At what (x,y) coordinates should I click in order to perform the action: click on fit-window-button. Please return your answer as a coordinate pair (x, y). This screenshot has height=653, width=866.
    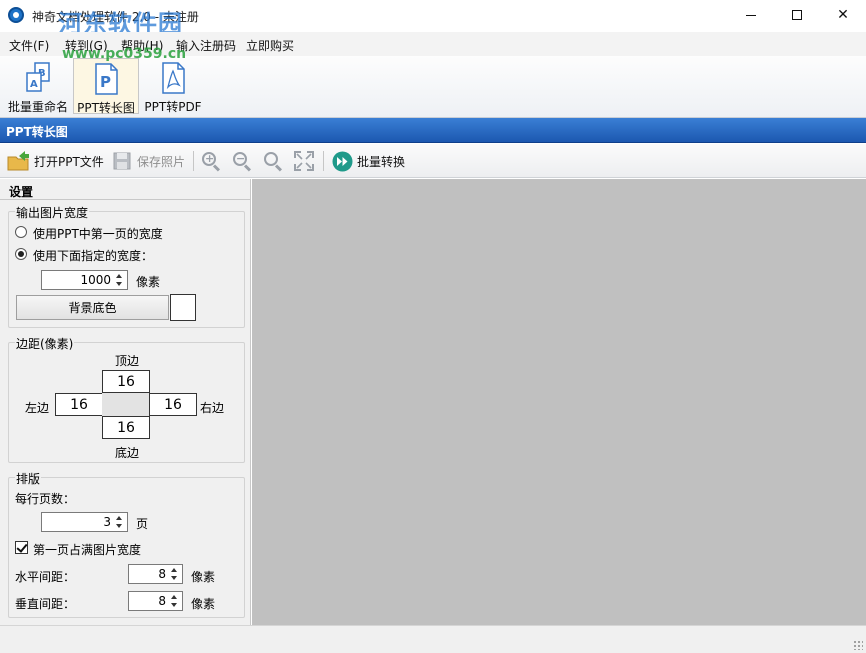
    Looking at the image, I should click on (304, 161).